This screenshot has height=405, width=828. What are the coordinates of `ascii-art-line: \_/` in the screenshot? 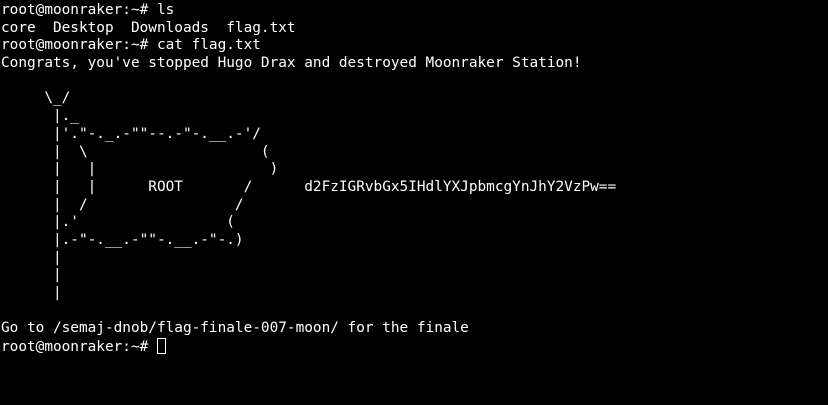 It's located at (36, 98).